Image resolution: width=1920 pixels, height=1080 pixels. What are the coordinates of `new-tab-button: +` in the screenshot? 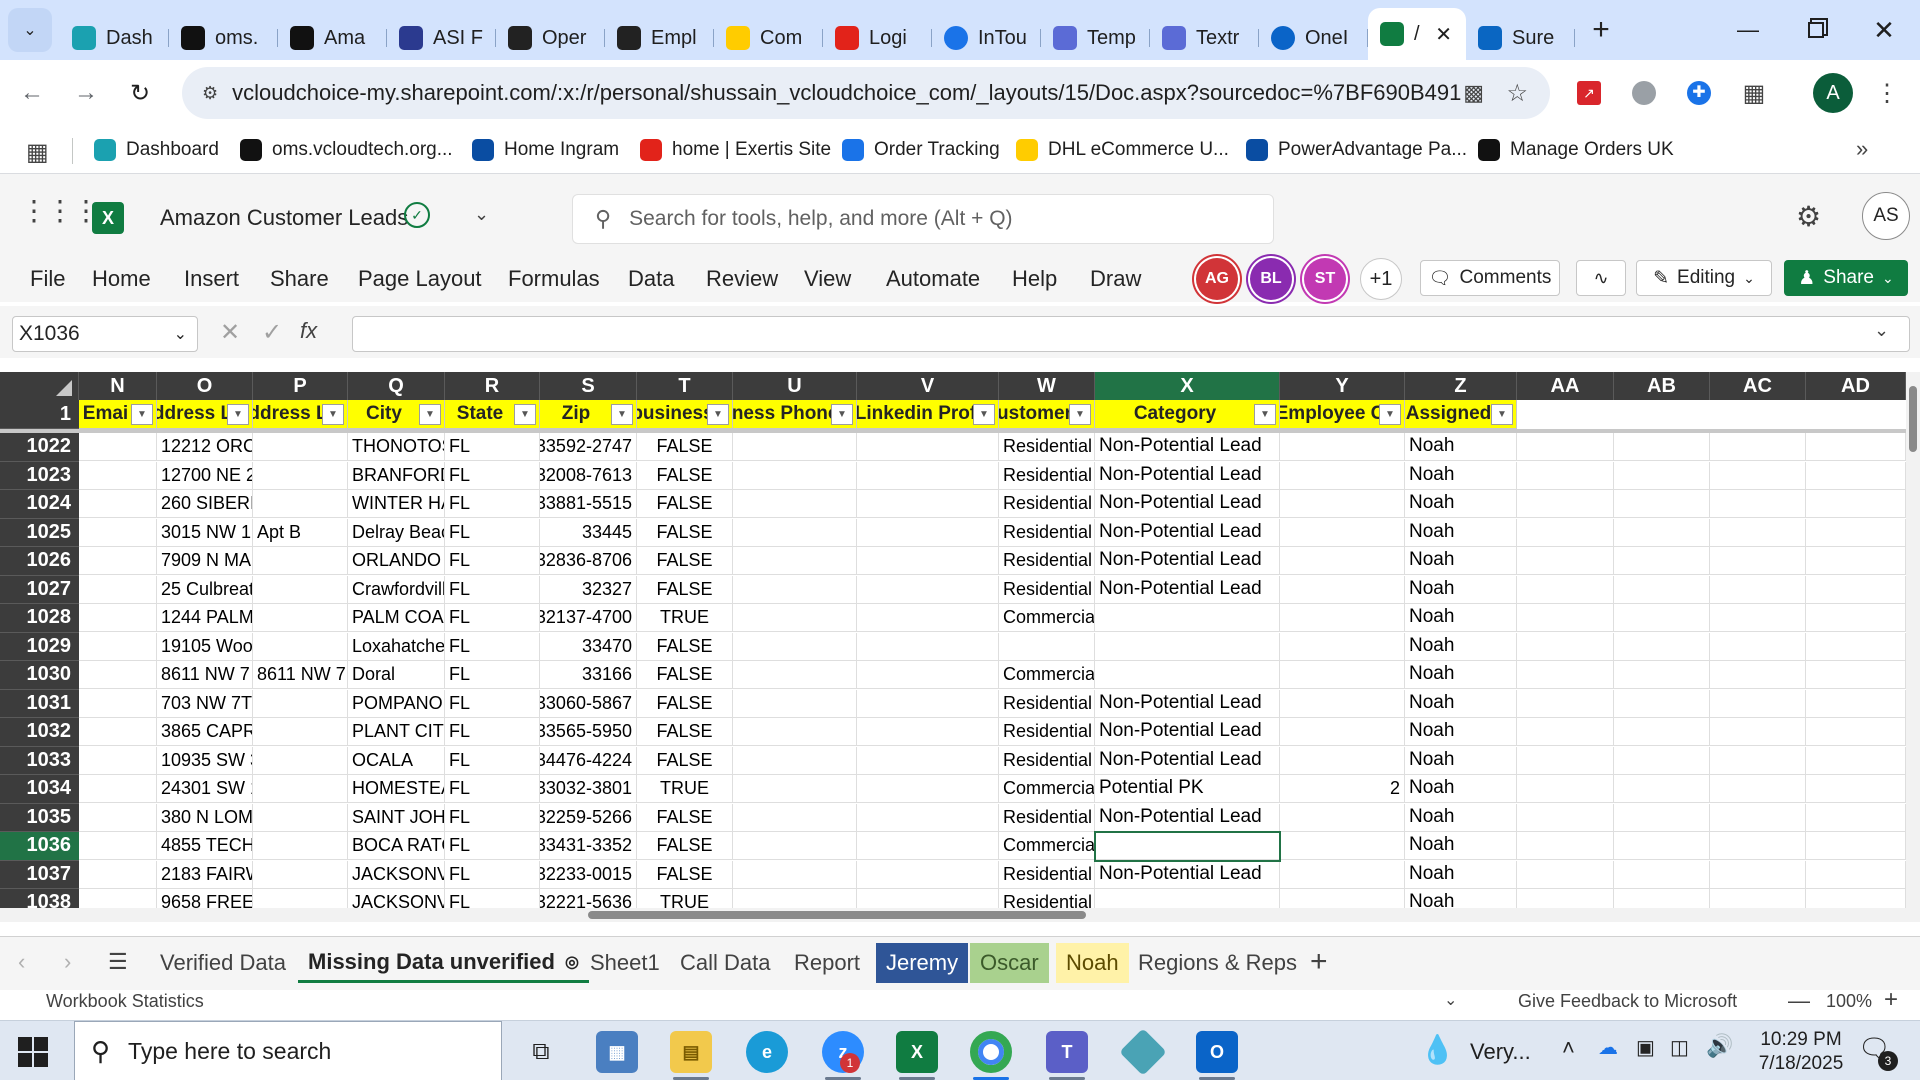 It's located at (1601, 30).